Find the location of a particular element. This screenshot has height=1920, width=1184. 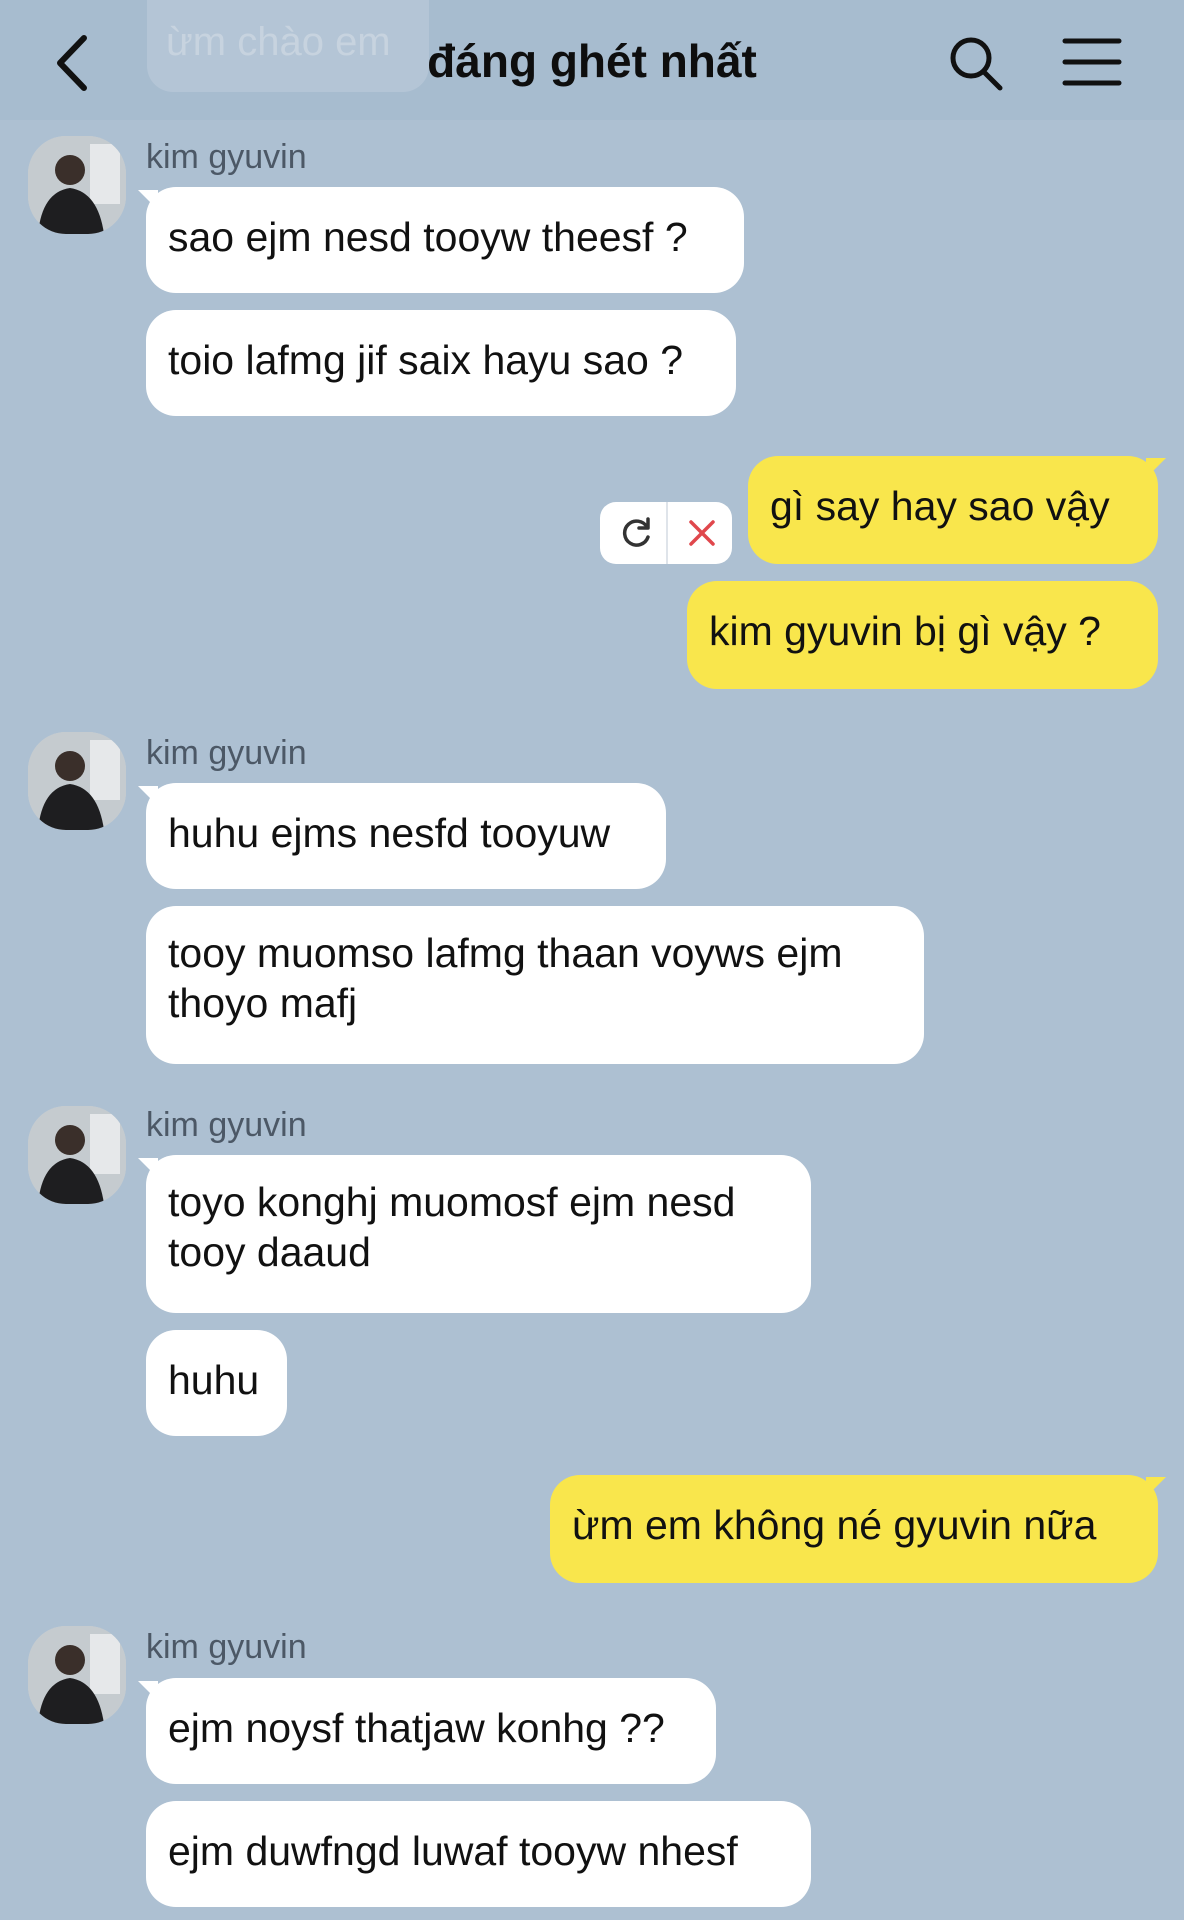

message-bubble-incoming: toio lafmg jif saix hayu sao ? is located at coordinates (441, 363).